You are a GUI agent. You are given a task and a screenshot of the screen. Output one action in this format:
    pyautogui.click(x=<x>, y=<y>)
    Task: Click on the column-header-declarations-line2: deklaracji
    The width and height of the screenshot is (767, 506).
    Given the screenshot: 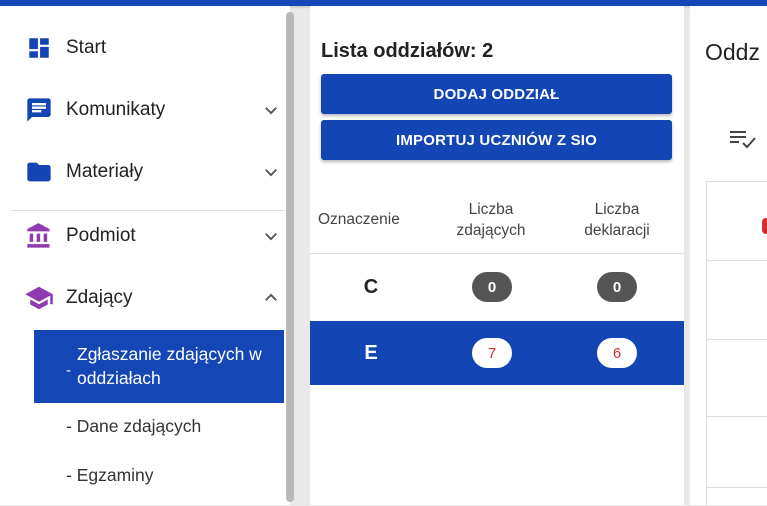 What is the action you would take?
    pyautogui.click(x=617, y=230)
    